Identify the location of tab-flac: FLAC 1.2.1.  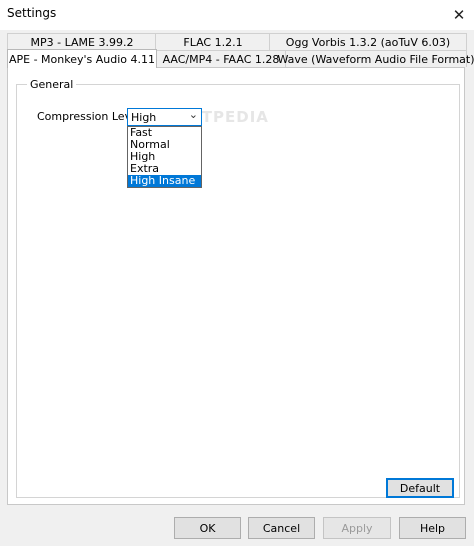
(213, 41).